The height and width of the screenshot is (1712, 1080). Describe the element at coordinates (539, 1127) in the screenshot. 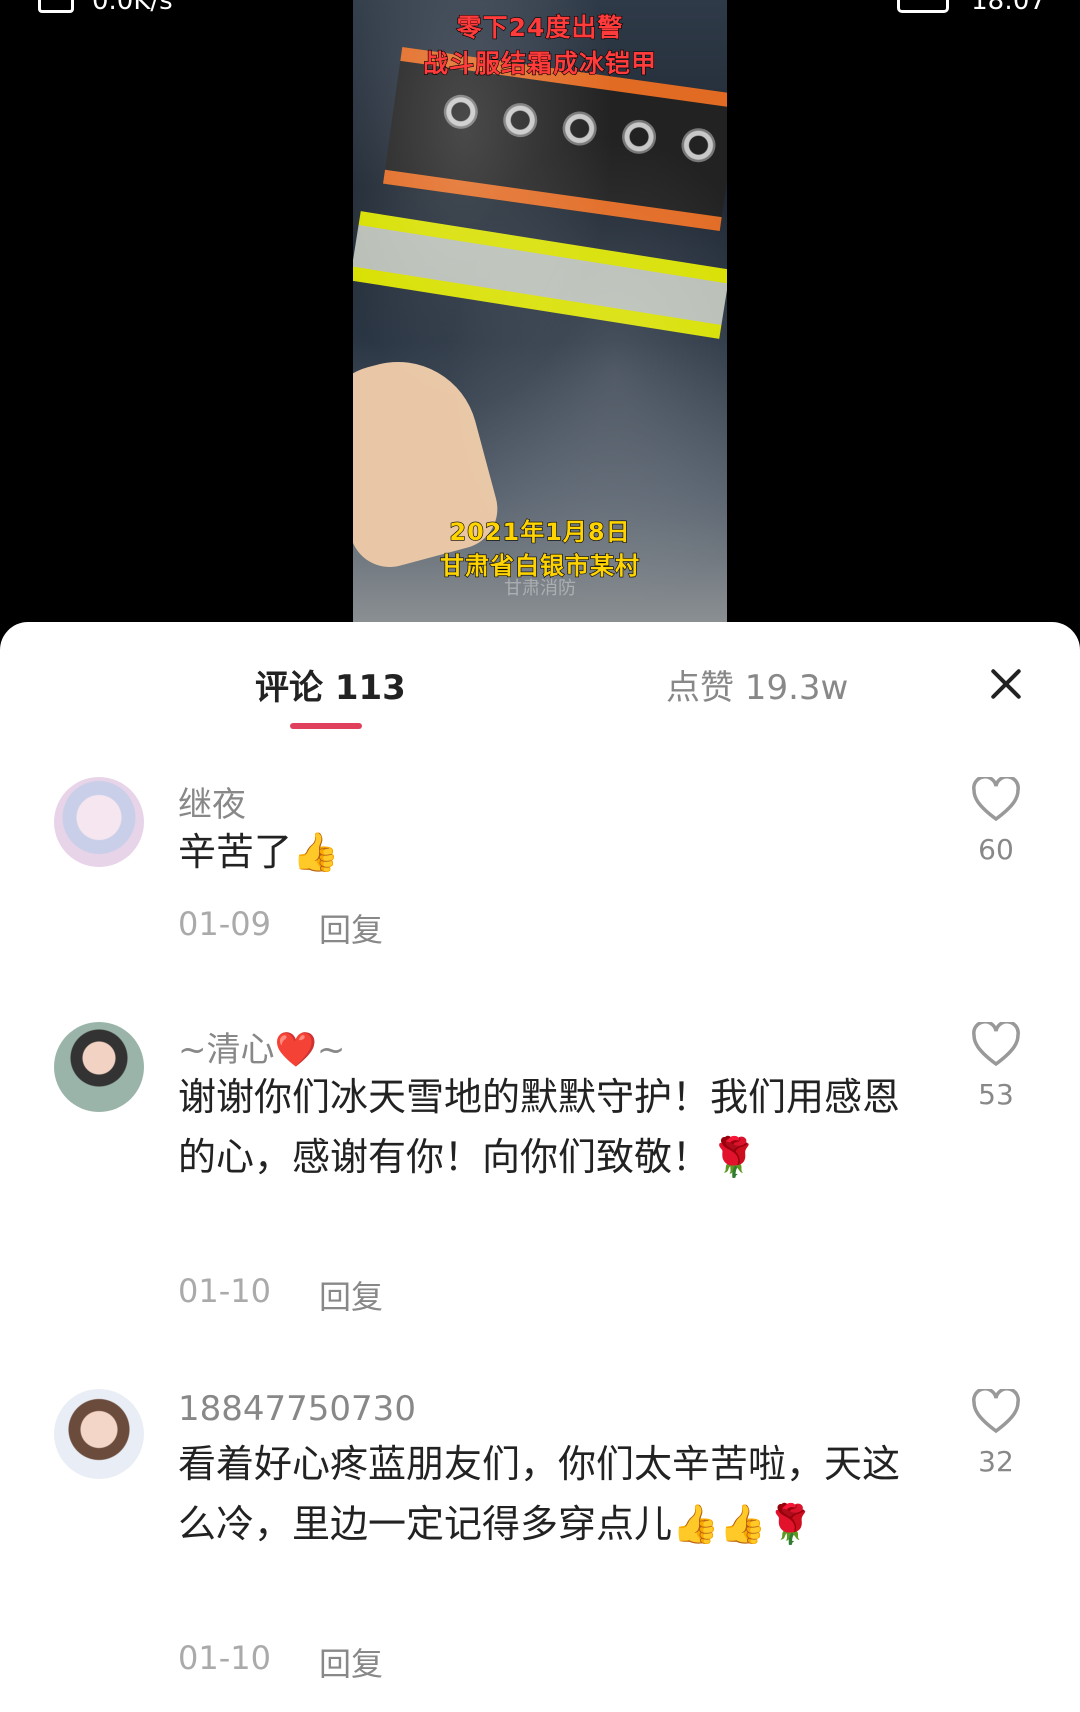

I see `comment-text: 谢谢你们冰天雪地的默默守护！我们用感恩的心，感谢有你！向你们致敬！🌹` at that location.